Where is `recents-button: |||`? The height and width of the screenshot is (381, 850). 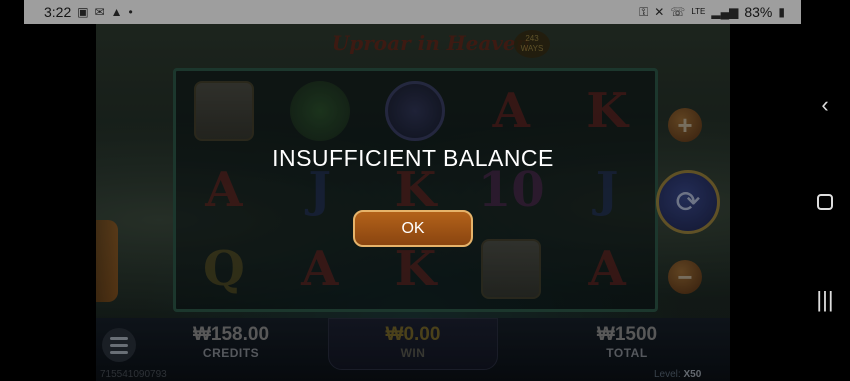
recents-button: ||| is located at coordinates (825, 300).